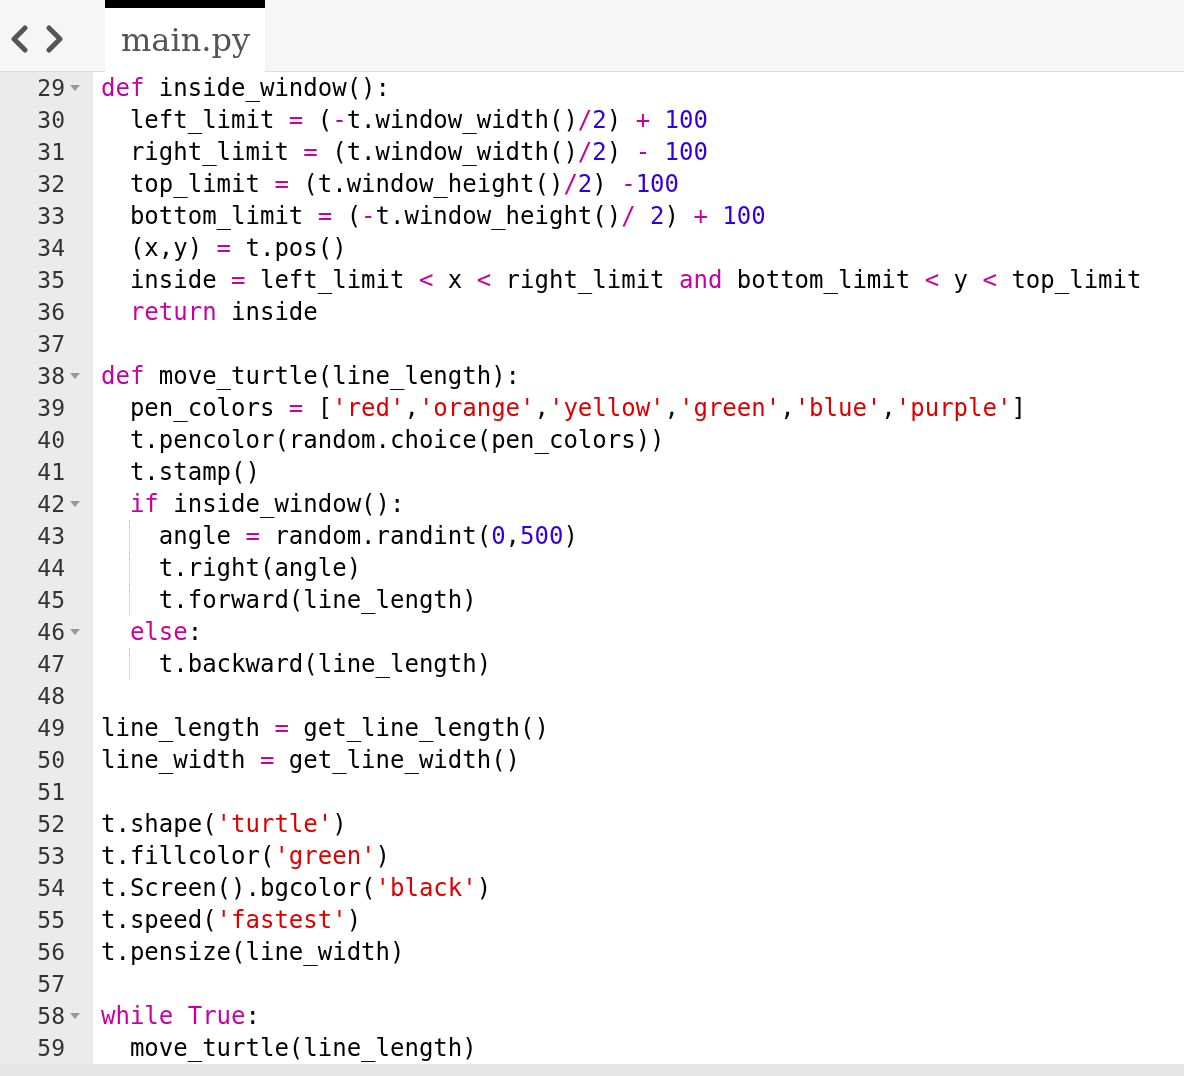 This screenshot has height=1076, width=1184. What do you see at coordinates (289, 600) in the screenshot?
I see `code-line: t.forward(line_length)` at bounding box center [289, 600].